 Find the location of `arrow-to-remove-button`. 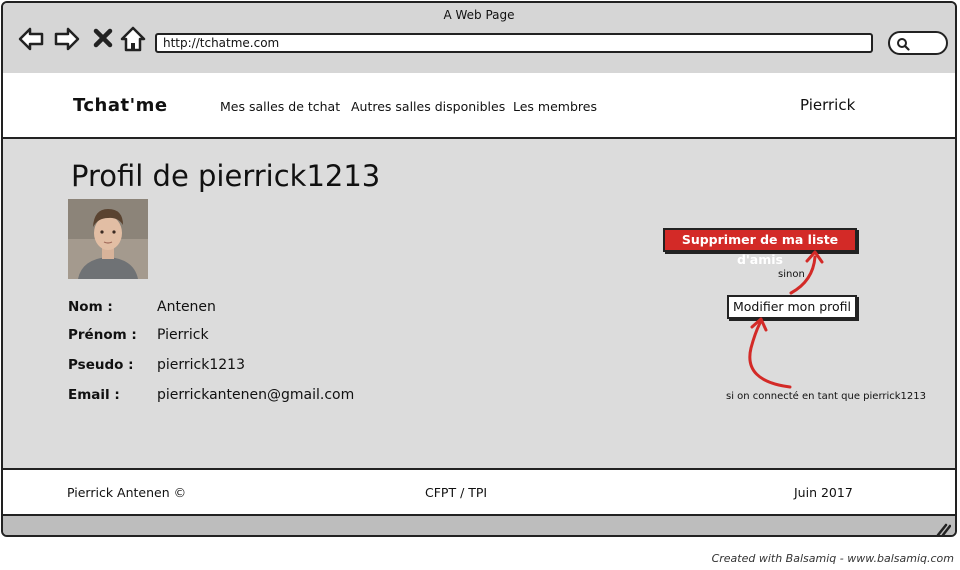

arrow-to-remove-button is located at coordinates (806, 272).